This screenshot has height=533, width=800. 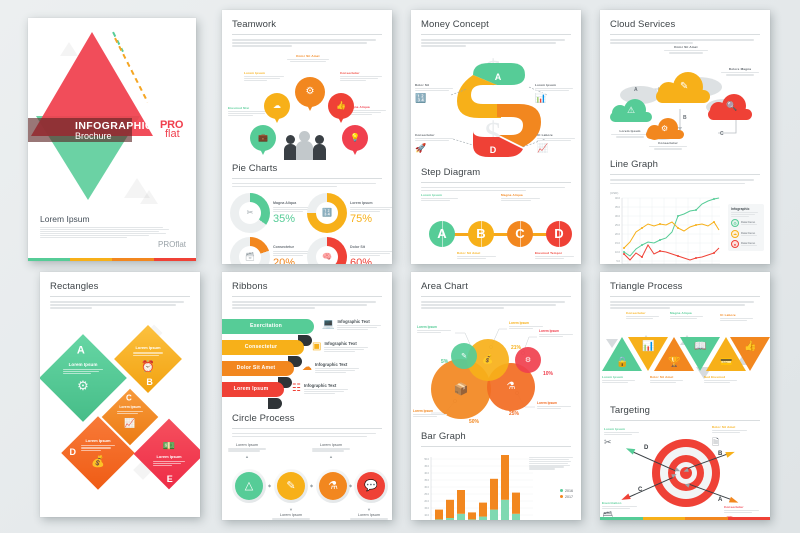 What do you see at coordinates (253, 389) in the screenshot?
I see `ribbon-3: Lorem Ipsum` at bounding box center [253, 389].